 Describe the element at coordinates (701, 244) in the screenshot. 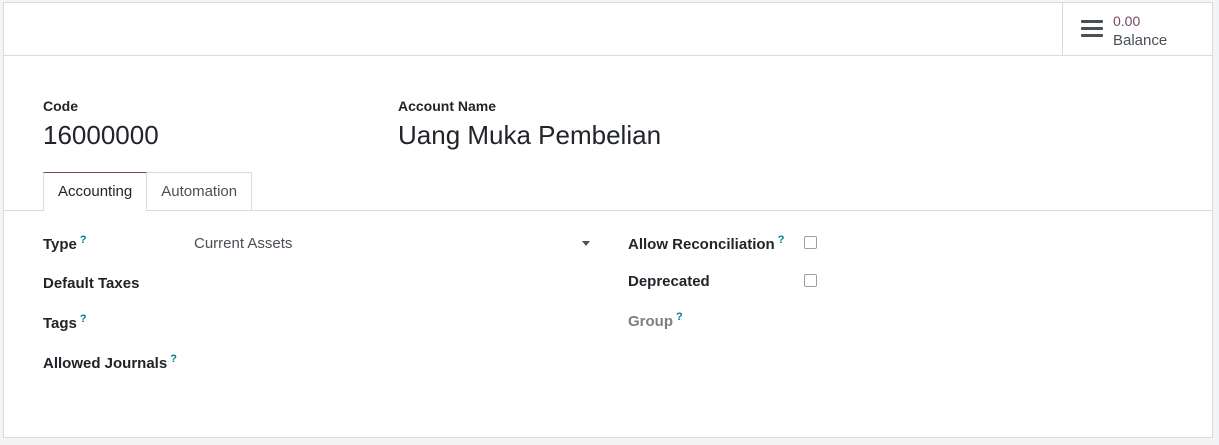

I see `allow-reconciliation-label-text: Allow Reconciliation` at that location.